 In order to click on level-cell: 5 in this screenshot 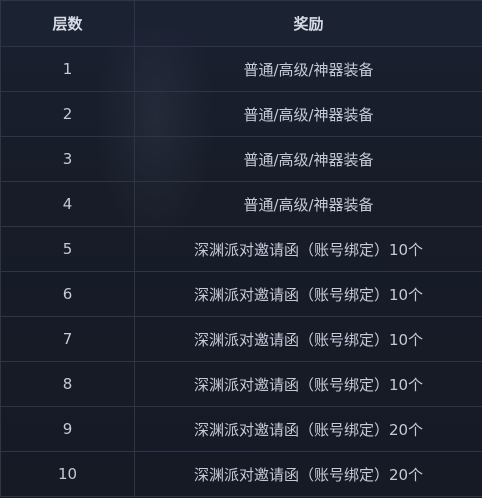, I will do `click(67, 249)`.